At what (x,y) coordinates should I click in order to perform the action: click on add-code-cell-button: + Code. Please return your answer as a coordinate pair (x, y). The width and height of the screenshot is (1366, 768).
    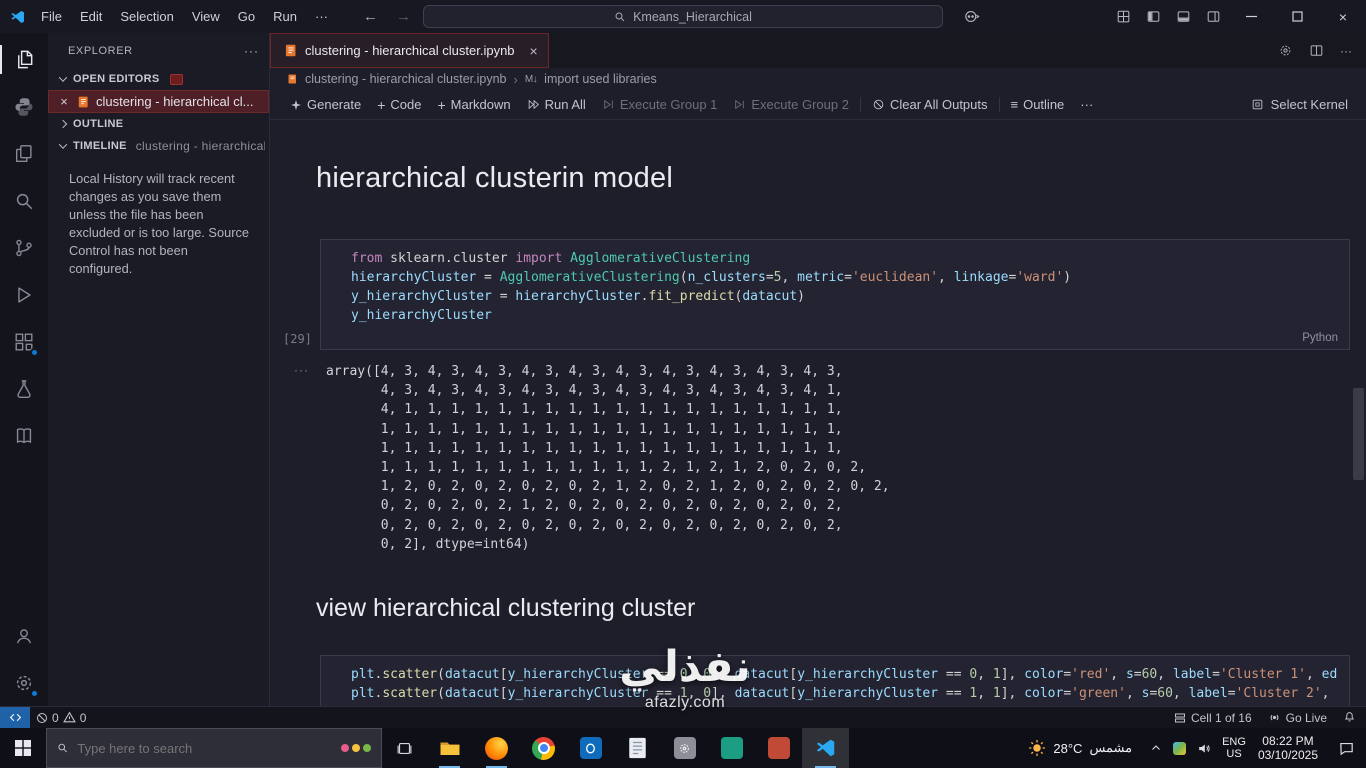
    Looking at the image, I should click on (399, 104).